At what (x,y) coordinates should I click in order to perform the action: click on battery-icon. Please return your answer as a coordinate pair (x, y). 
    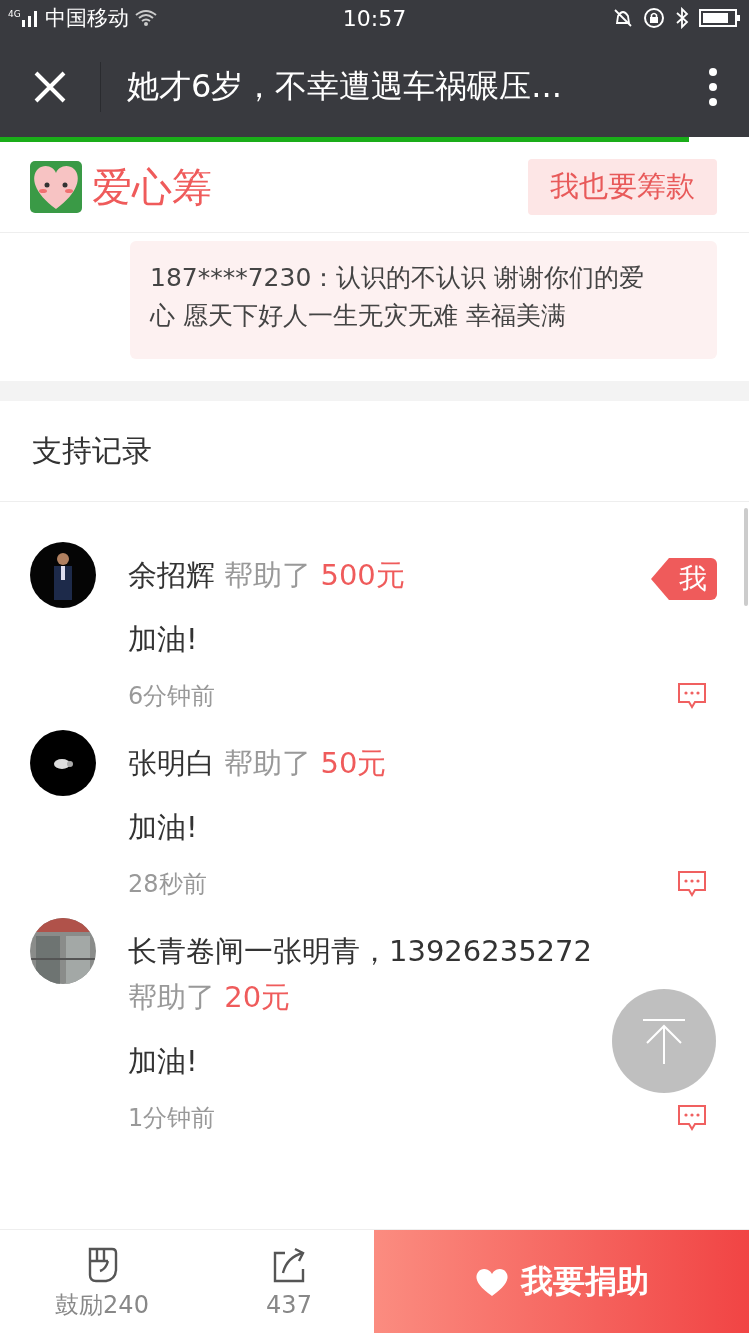
    Looking at the image, I should click on (720, 18).